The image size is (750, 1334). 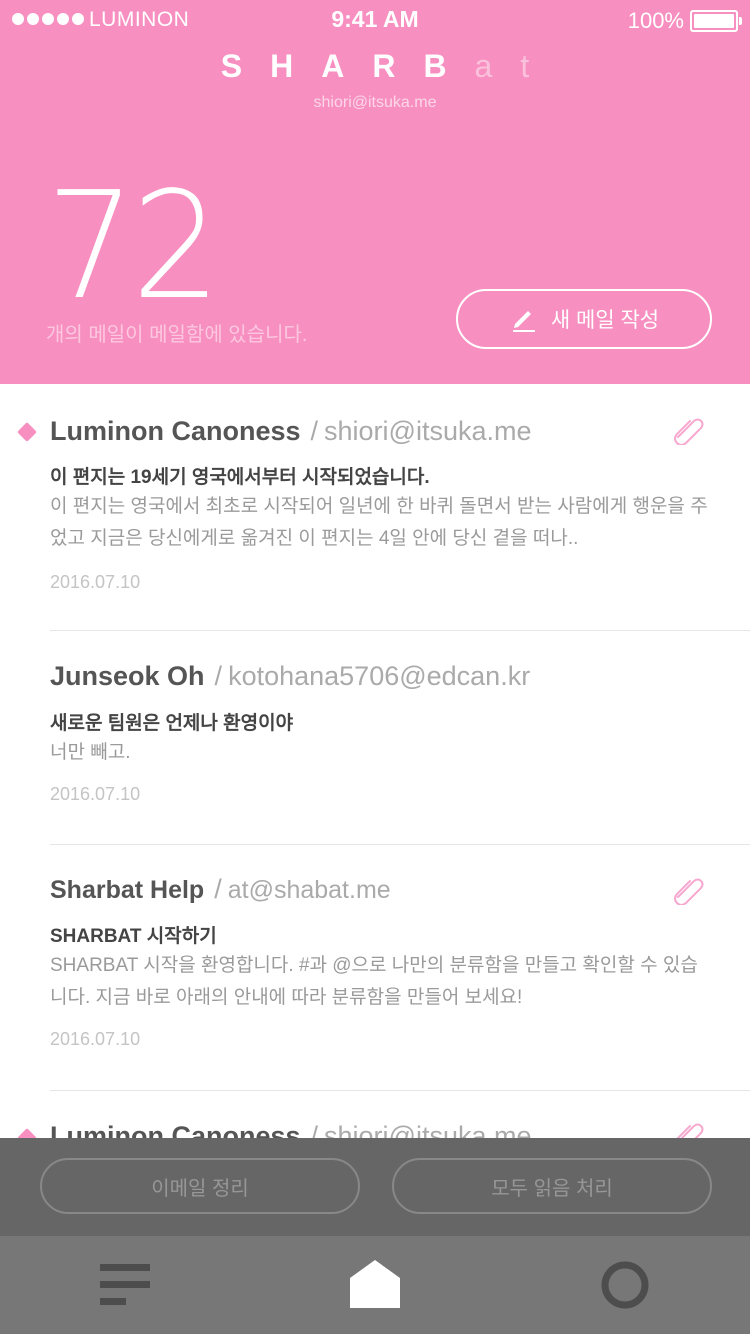 I want to click on status-bar: LUMINON 9:41 AM 100%, so click(x=375, y=20).